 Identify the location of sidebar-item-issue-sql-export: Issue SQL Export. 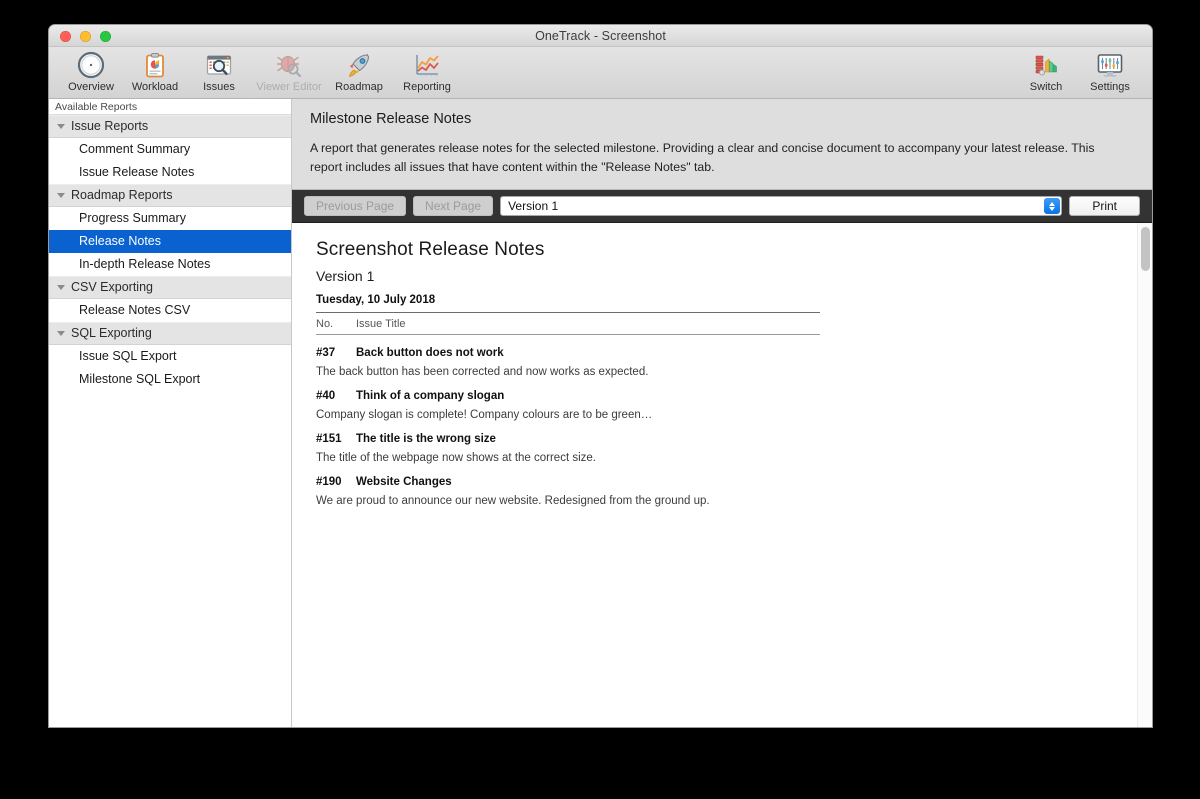
(170, 356).